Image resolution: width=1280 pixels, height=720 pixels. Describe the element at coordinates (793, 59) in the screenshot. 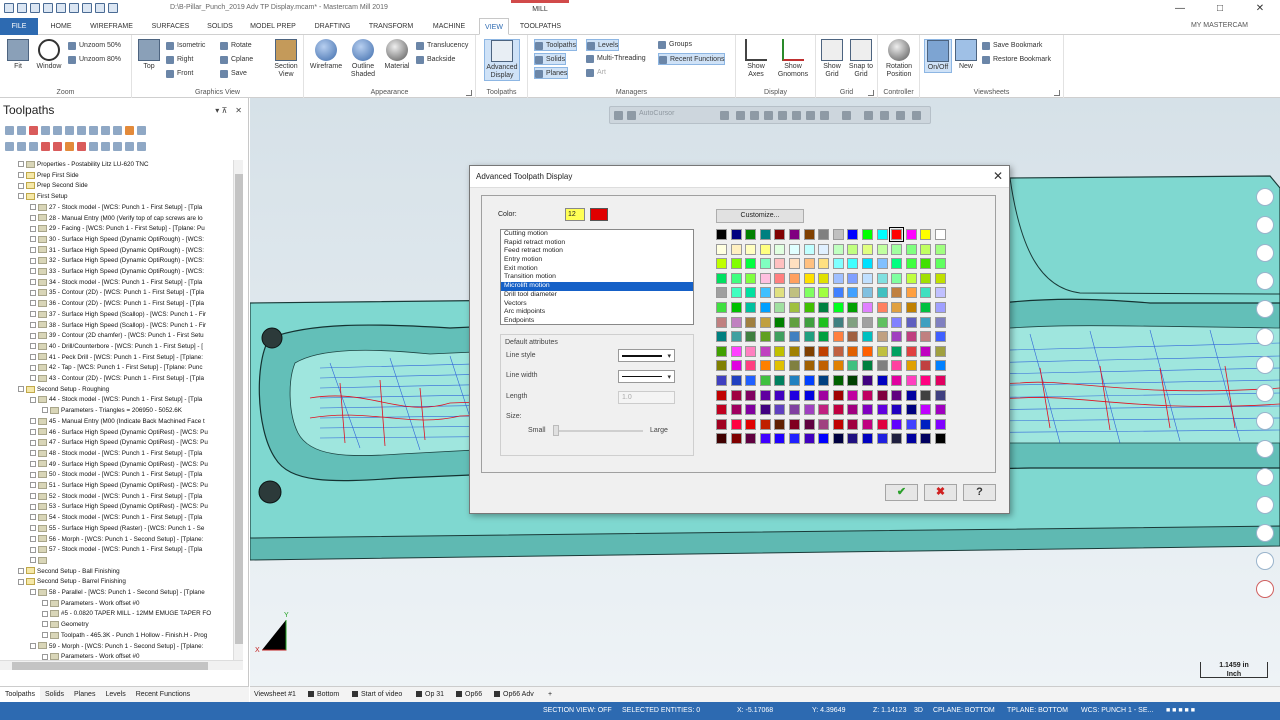

I see `show-gnomons-button: Show Gnomons` at that location.